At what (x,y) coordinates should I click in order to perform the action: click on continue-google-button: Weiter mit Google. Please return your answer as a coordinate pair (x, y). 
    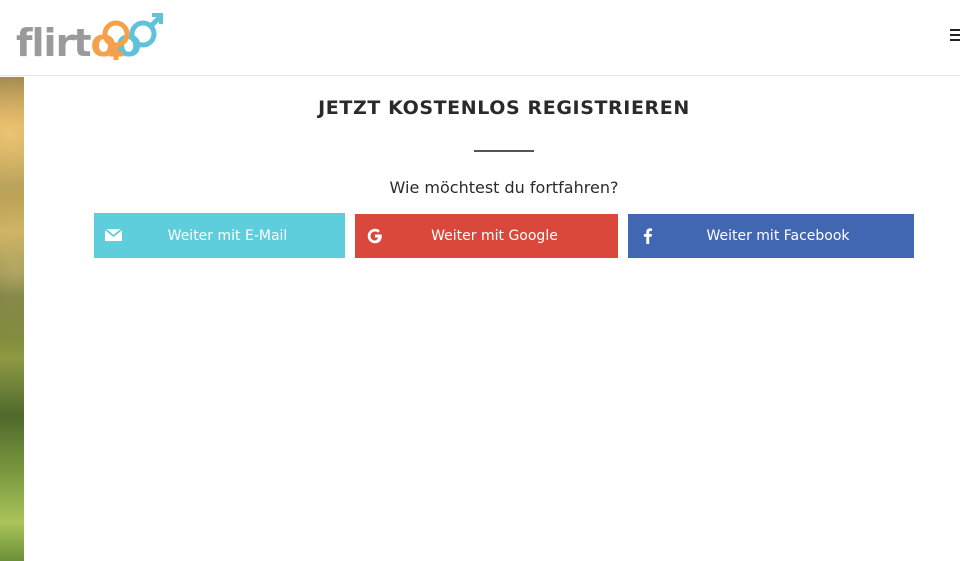
    Looking at the image, I should click on (486, 236).